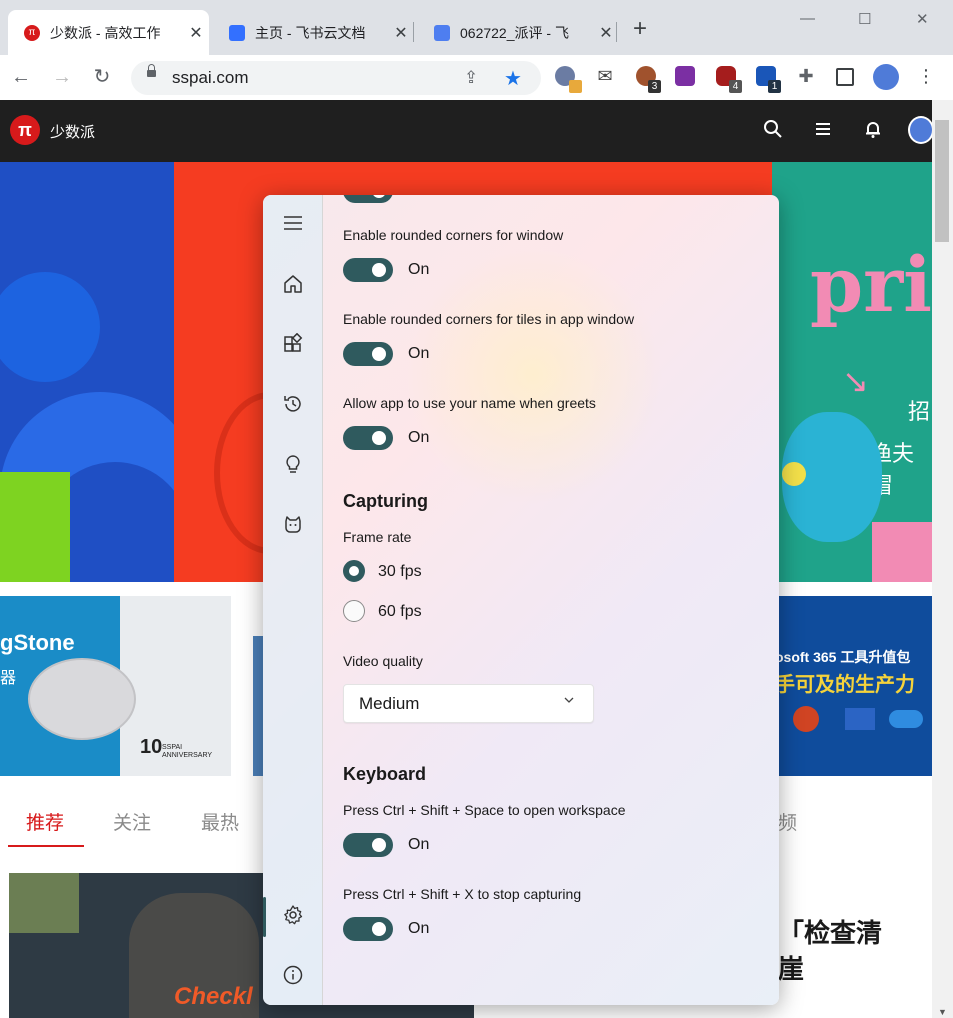 This screenshot has height=1018, width=953. What do you see at coordinates (830, 933) in the screenshot?
I see `article-title-1: 「检查清` at bounding box center [830, 933].